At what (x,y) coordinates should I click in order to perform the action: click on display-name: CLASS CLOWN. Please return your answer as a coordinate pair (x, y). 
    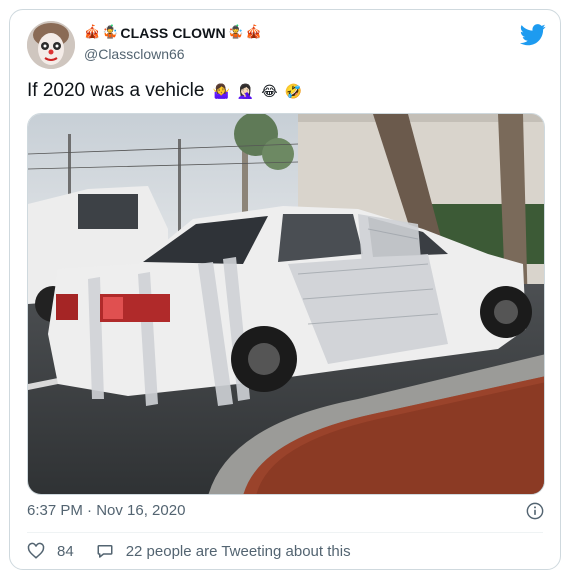
    Looking at the image, I should click on (172, 33).